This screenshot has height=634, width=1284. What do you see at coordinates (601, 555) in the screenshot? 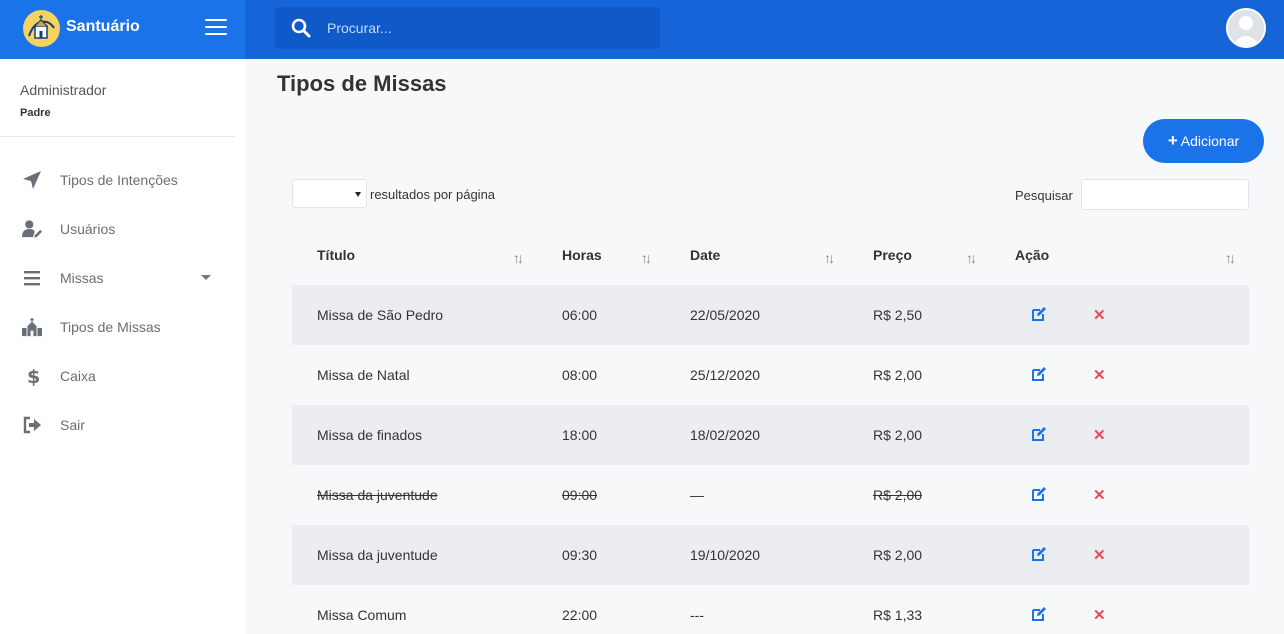
I see `cell-horas: 09:30` at bounding box center [601, 555].